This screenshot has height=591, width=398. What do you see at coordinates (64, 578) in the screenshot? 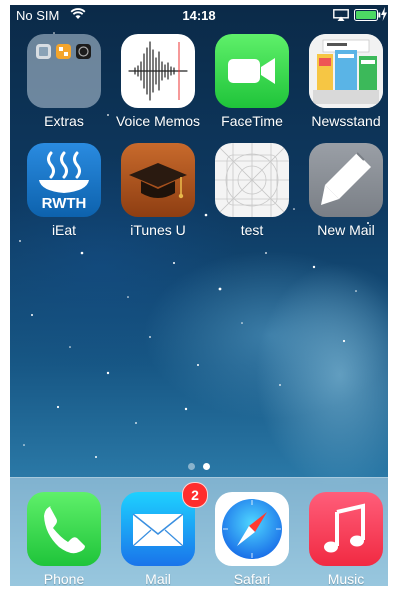
I see `app-label: Phone` at bounding box center [64, 578].